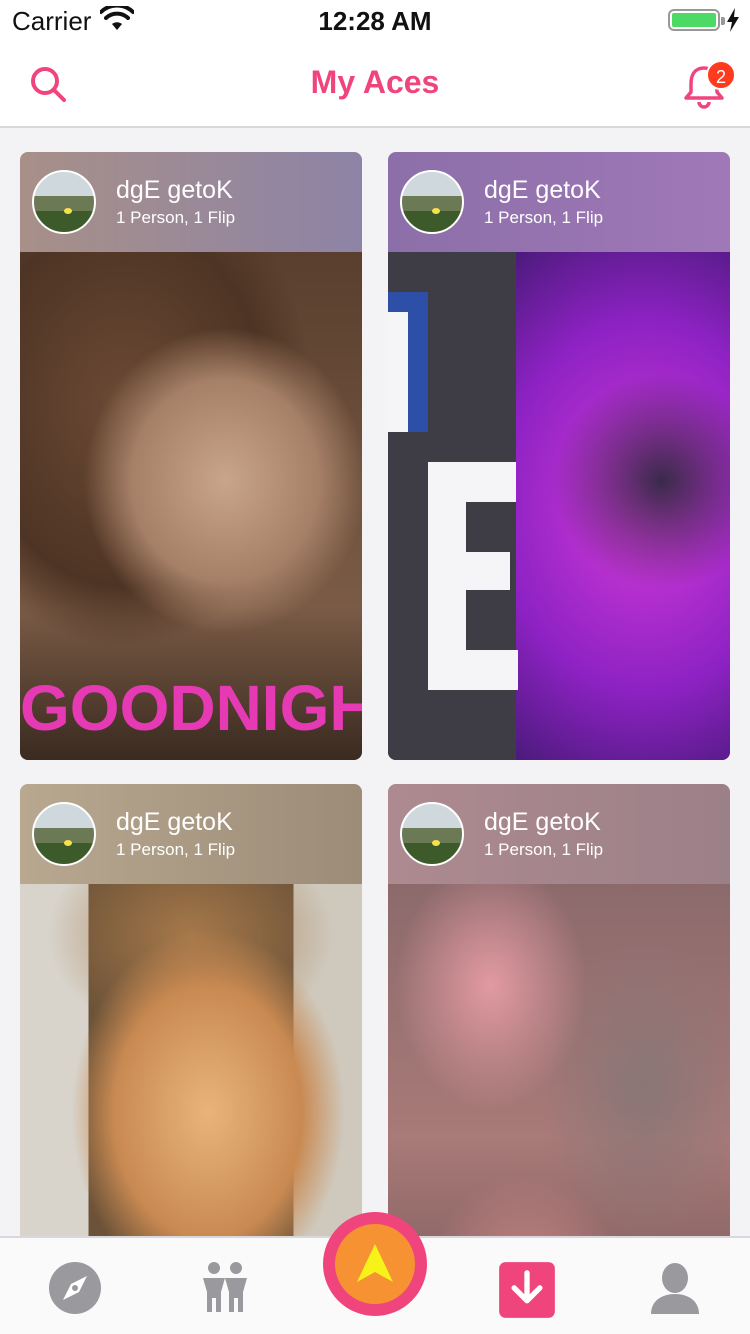 The image size is (750, 1334). Describe the element at coordinates (721, 75) in the screenshot. I see `notification-badge: 2` at that location.